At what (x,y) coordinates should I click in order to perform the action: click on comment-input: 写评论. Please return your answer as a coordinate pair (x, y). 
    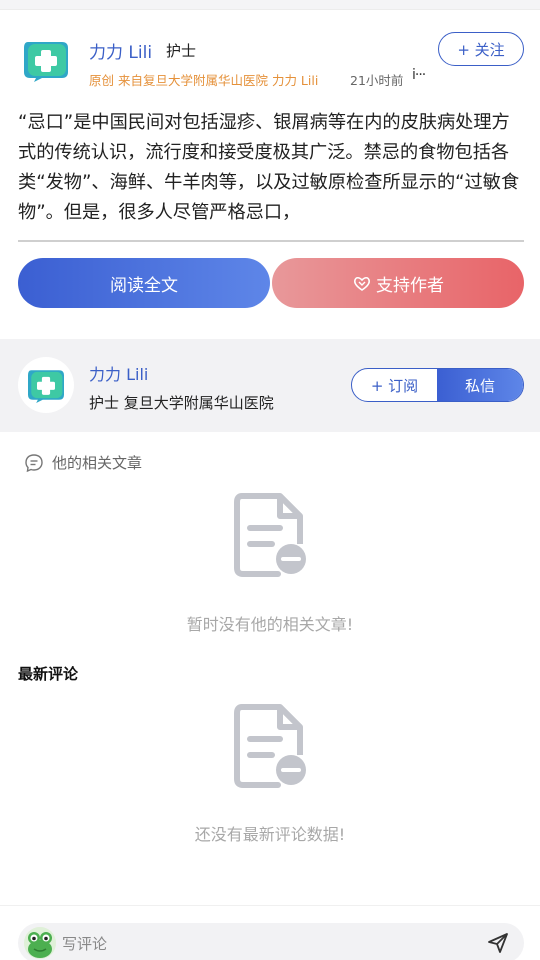
    Looking at the image, I should click on (271, 941).